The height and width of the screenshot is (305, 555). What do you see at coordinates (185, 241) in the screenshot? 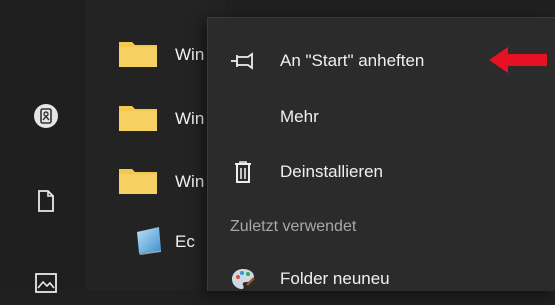
I see `list-item-label: Ec` at bounding box center [185, 241].